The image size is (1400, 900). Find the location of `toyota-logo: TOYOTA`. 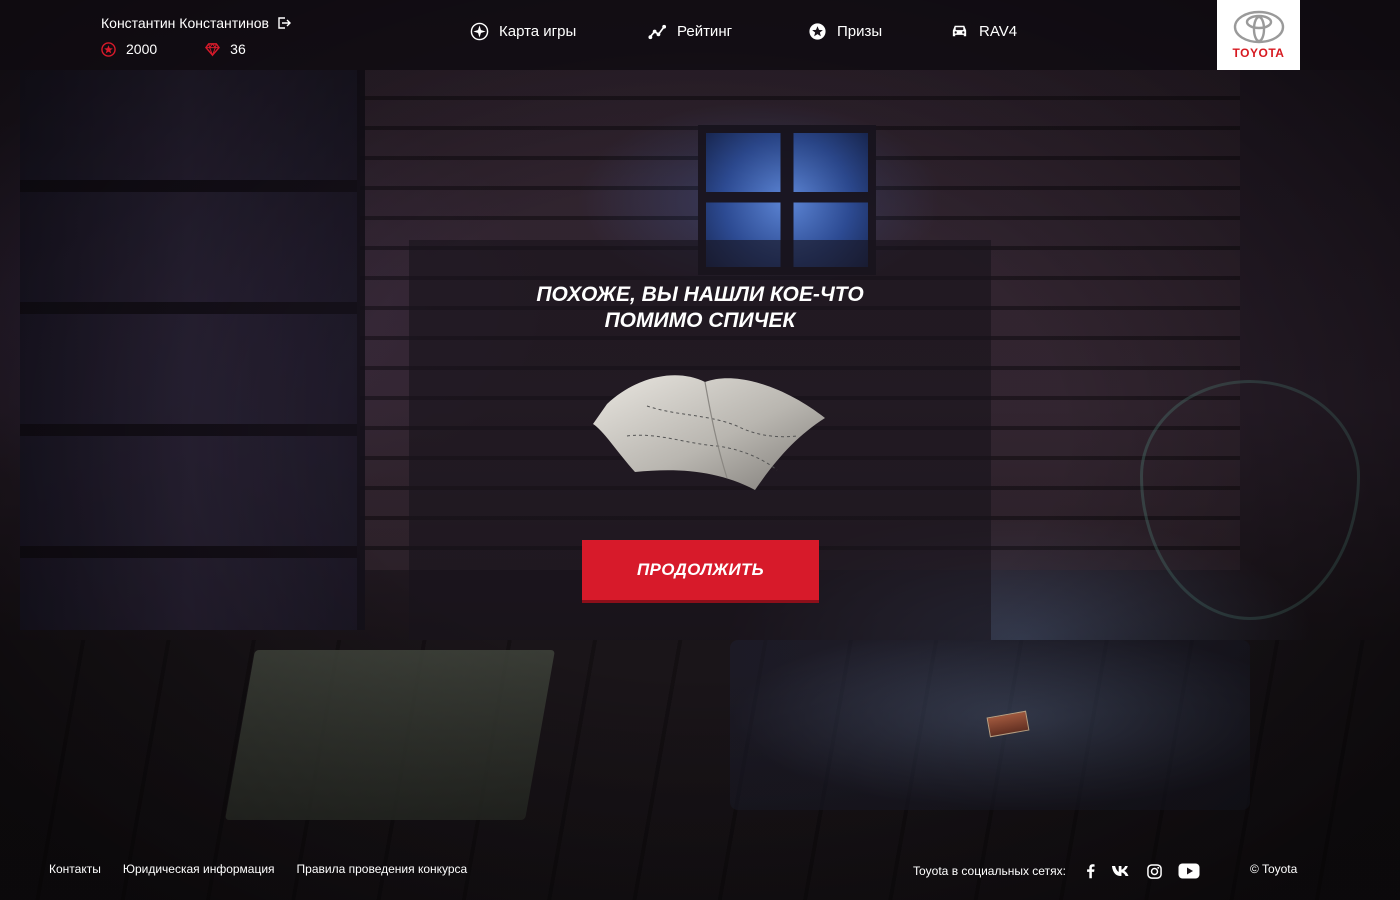

toyota-logo: TOYOTA is located at coordinates (1258, 35).